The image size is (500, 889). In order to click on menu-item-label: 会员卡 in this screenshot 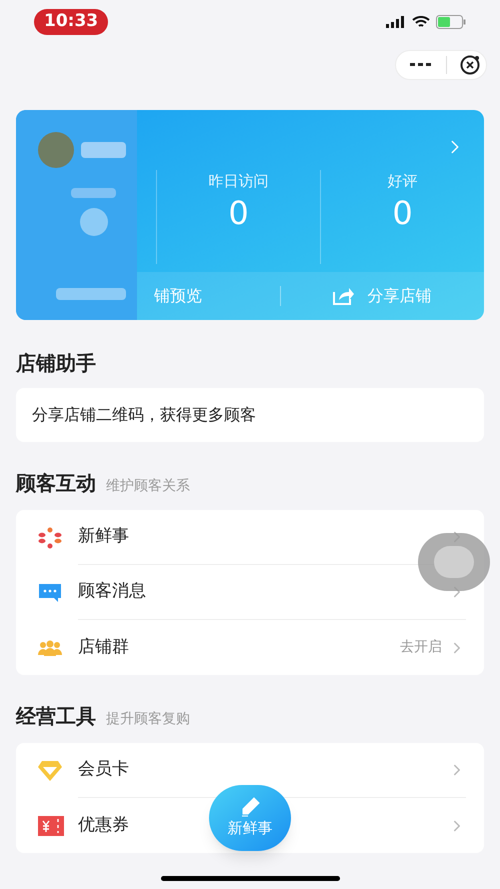, I will do `click(103, 770)`.